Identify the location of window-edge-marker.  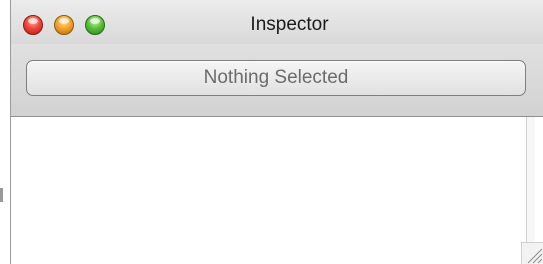
(1, 195).